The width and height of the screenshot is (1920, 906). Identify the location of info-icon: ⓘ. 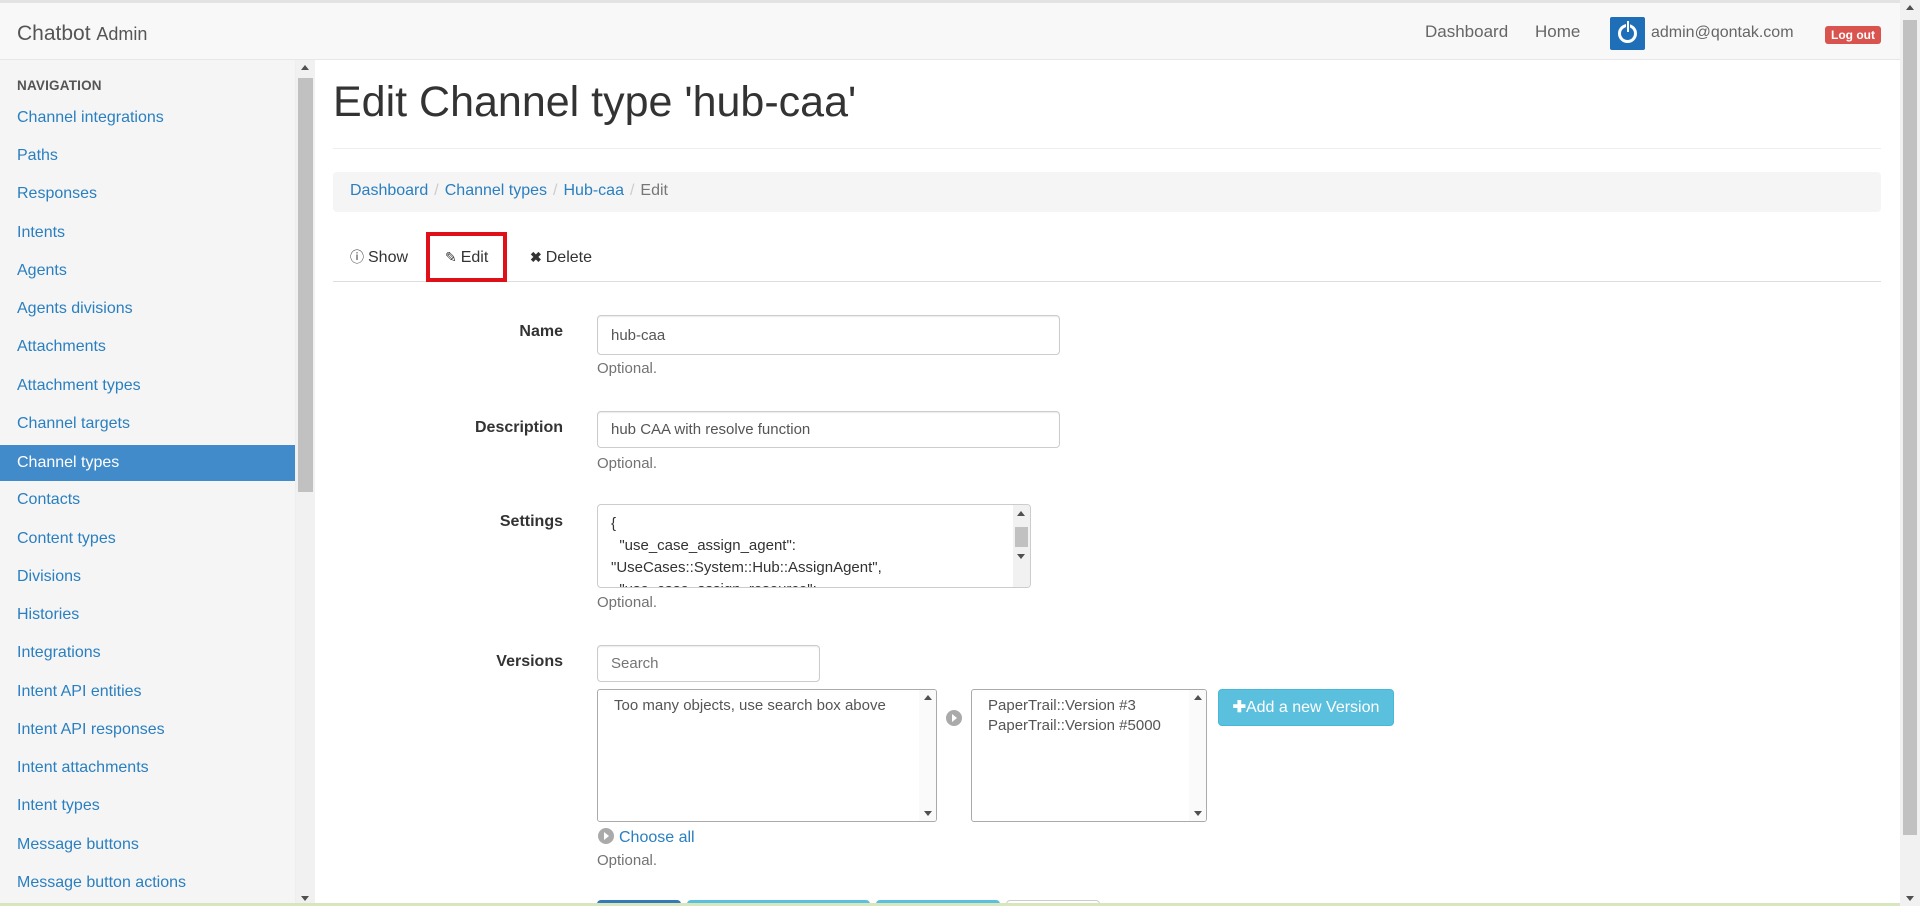
(357, 257).